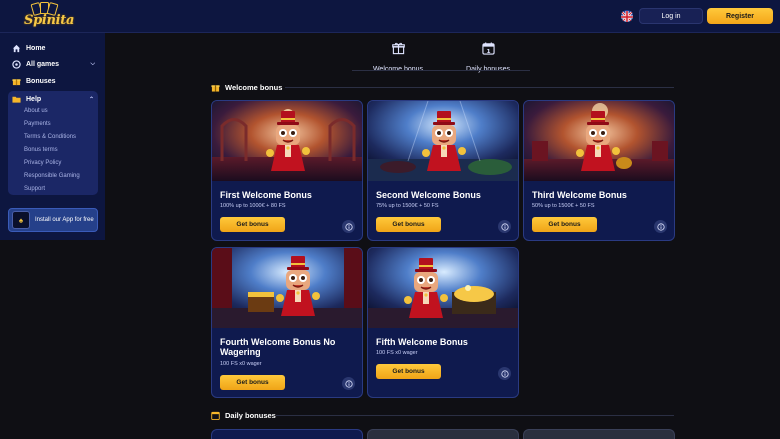 The image size is (780, 439). Describe the element at coordinates (42, 163) in the screenshot. I see `help-link-privacy: Privacy Policy` at that location.